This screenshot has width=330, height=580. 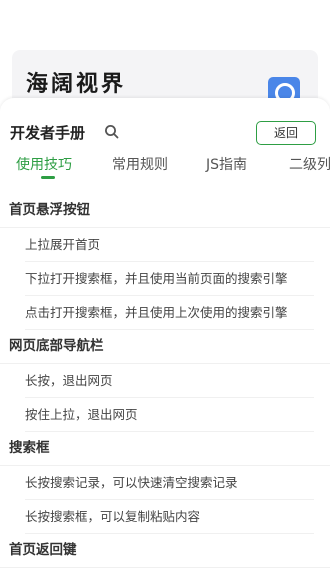 I want to click on tab-secondary-list: 二级列, so click(x=309, y=164).